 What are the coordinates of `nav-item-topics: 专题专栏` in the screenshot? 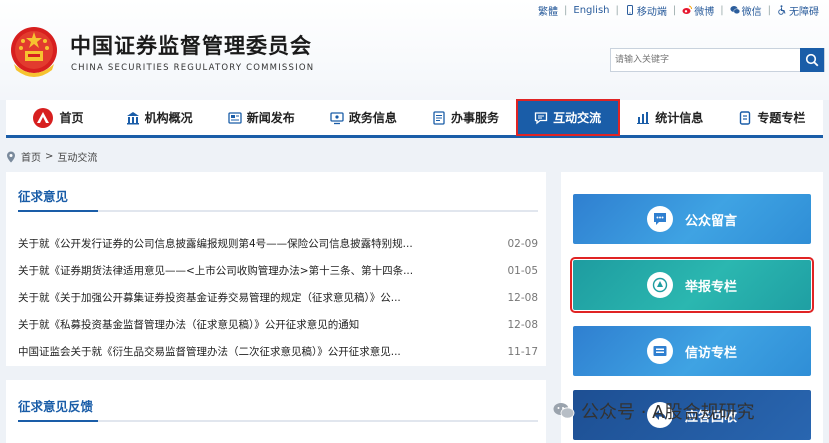 It's located at (772, 117).